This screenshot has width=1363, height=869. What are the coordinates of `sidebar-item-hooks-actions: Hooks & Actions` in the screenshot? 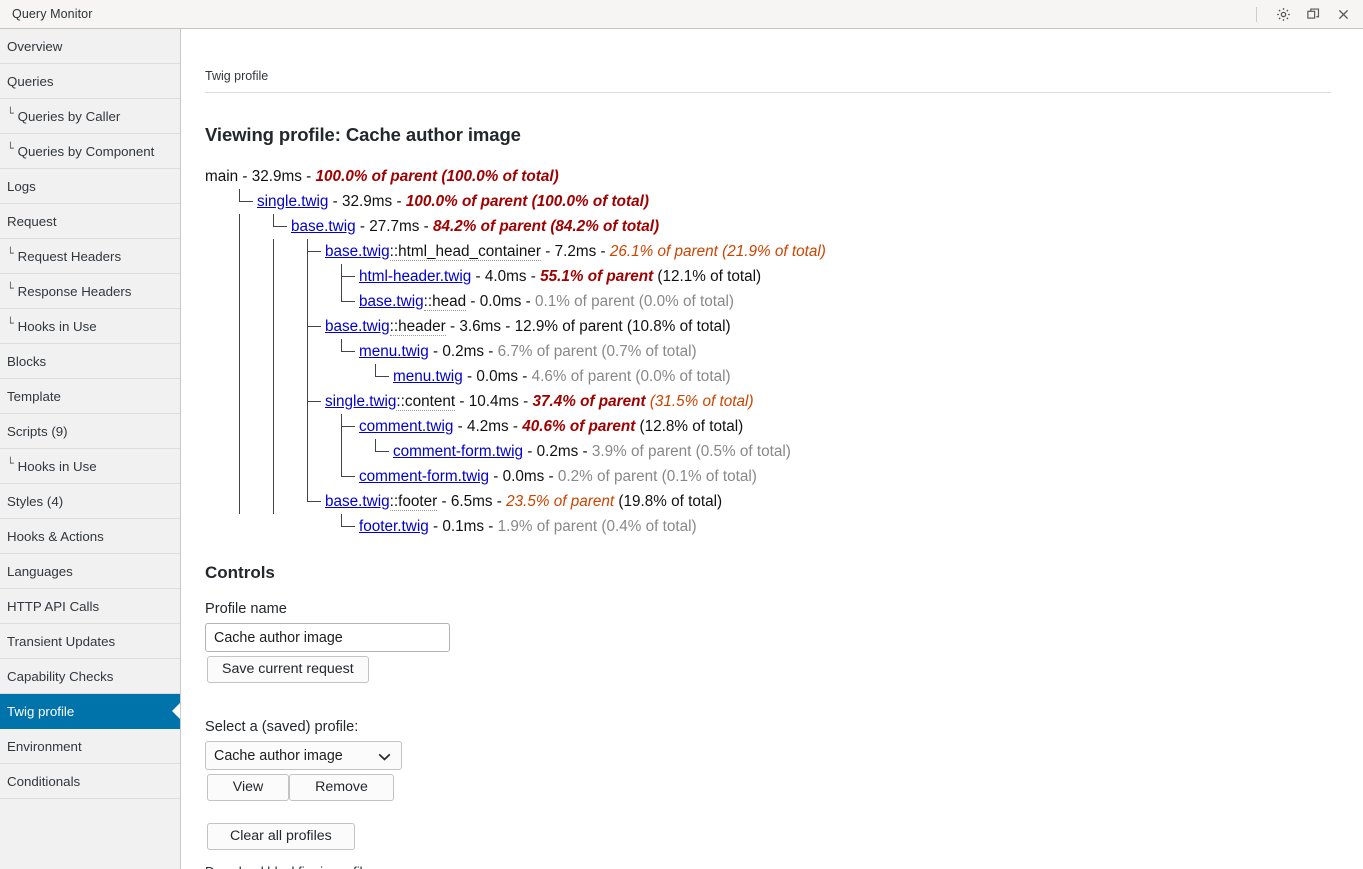 It's located at (90, 536).